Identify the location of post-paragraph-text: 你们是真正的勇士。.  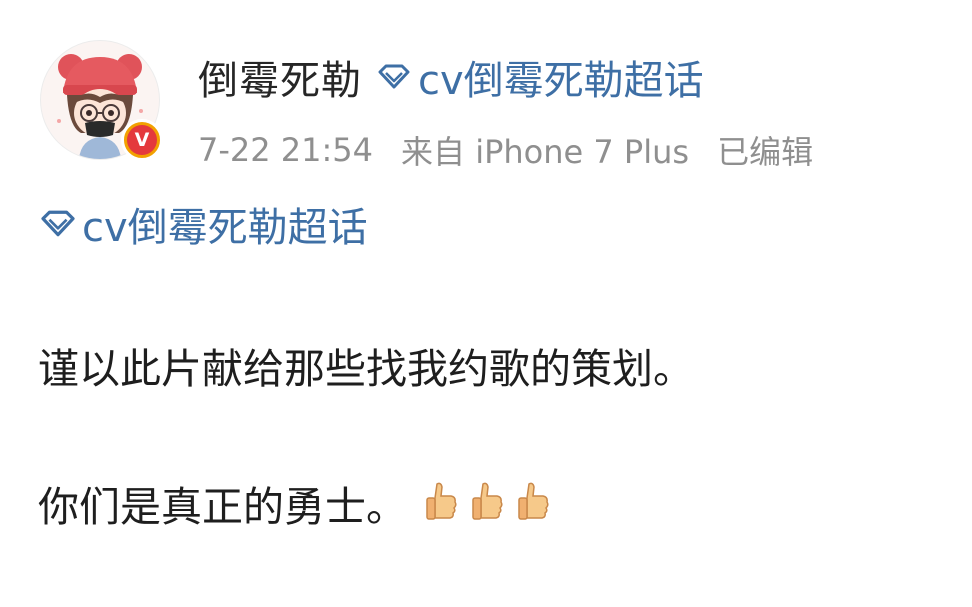
(222, 507).